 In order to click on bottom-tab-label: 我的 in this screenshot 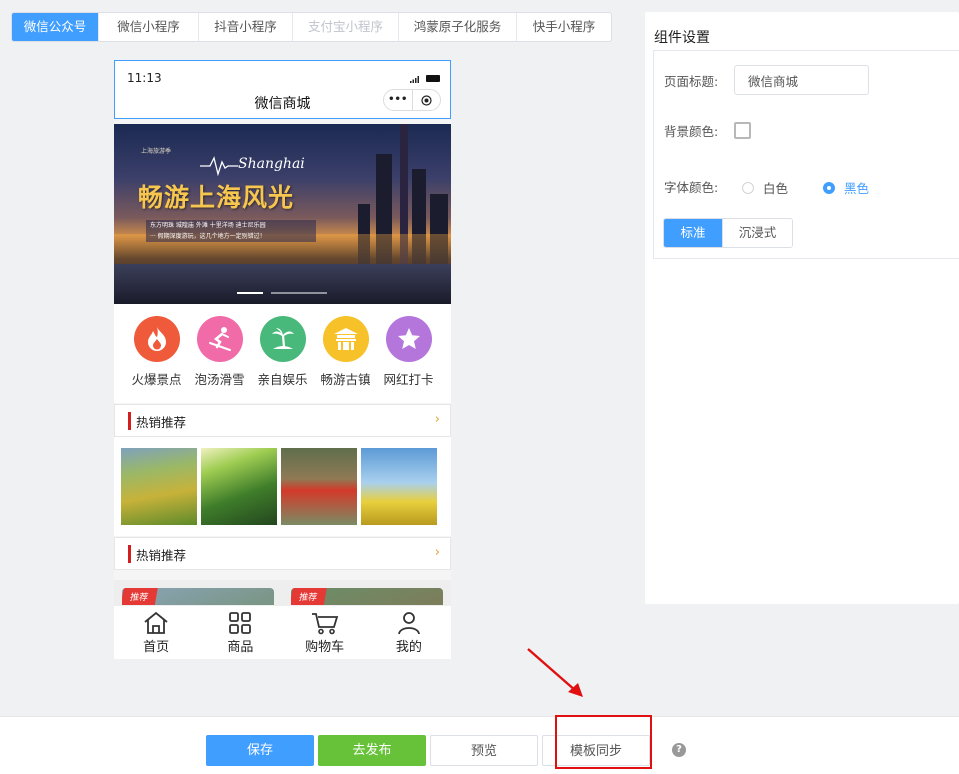, I will do `click(408, 647)`.